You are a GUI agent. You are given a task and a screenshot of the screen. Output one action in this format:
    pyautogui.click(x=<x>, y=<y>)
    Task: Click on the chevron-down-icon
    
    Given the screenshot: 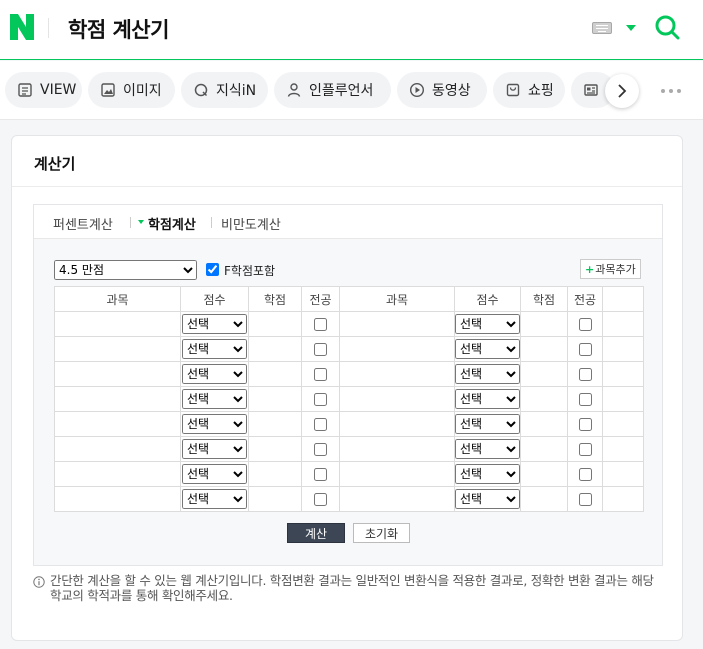 What is the action you would take?
    pyautogui.click(x=631, y=28)
    